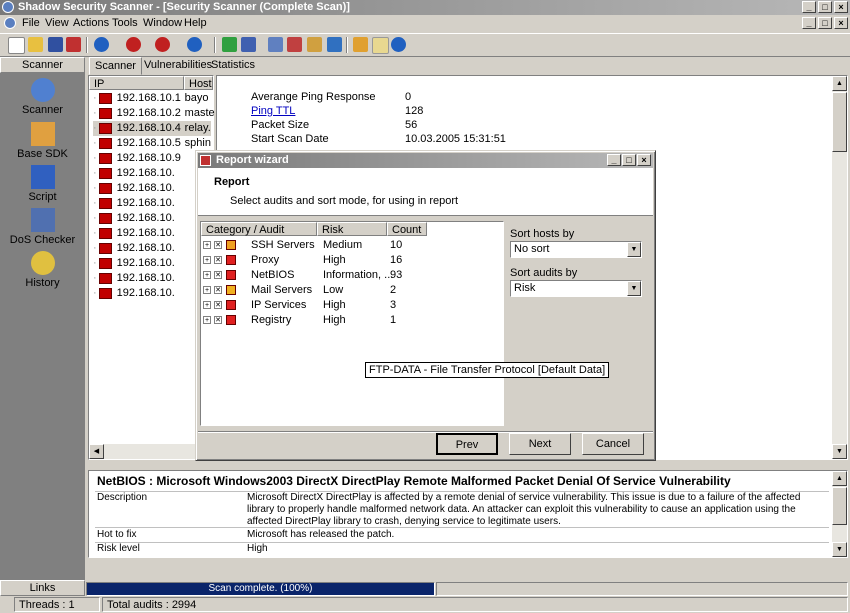 The image size is (850, 613). What do you see at coordinates (352, 245) in the screenshot?
I see `audit-row: + ✕ SSH Servers Medium 10` at bounding box center [352, 245].